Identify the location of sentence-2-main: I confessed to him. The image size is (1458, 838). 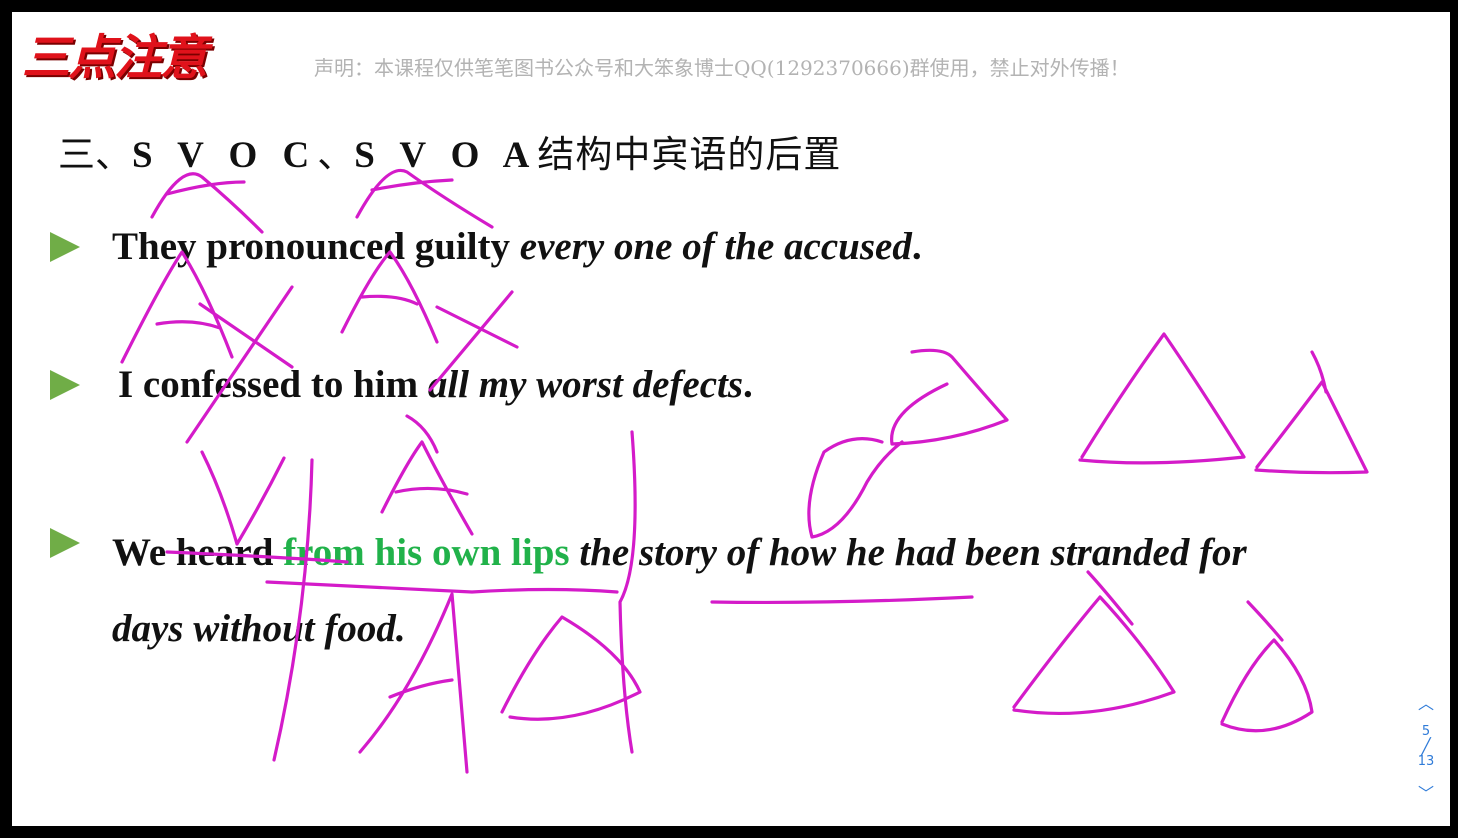
(273, 384).